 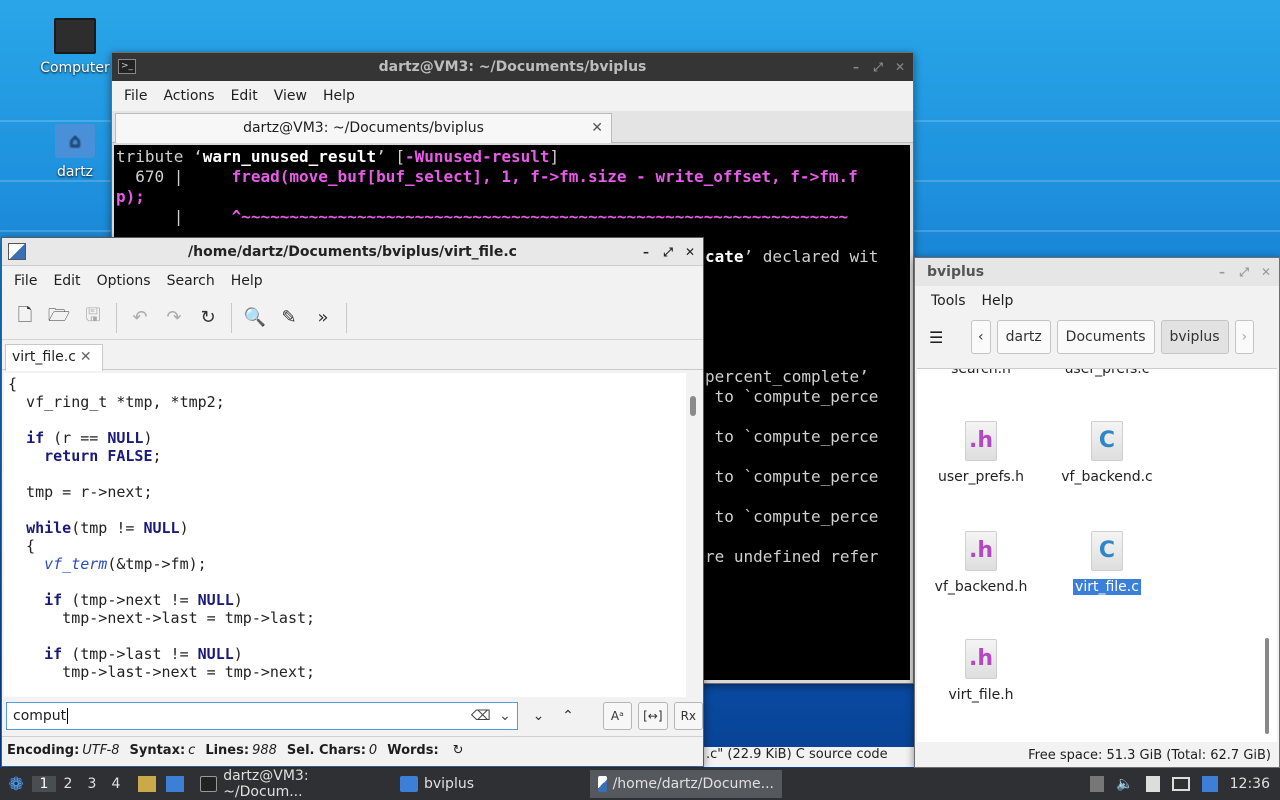 I want to click on terminal-partial-status: .c" (22.9 KiB) C source code, so click(x=809, y=757).